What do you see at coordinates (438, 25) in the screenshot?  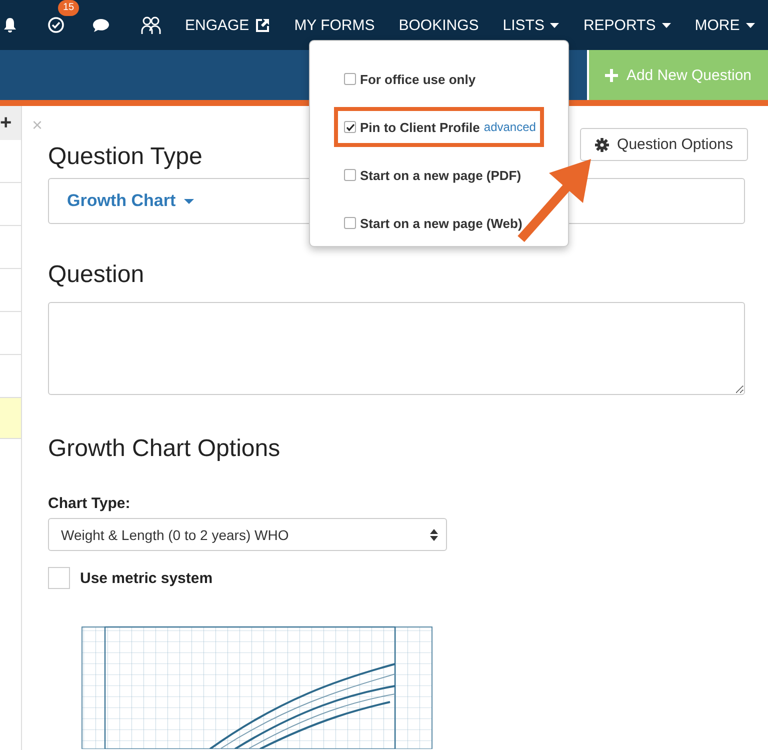 I see `nav-link: BOOKINGS` at bounding box center [438, 25].